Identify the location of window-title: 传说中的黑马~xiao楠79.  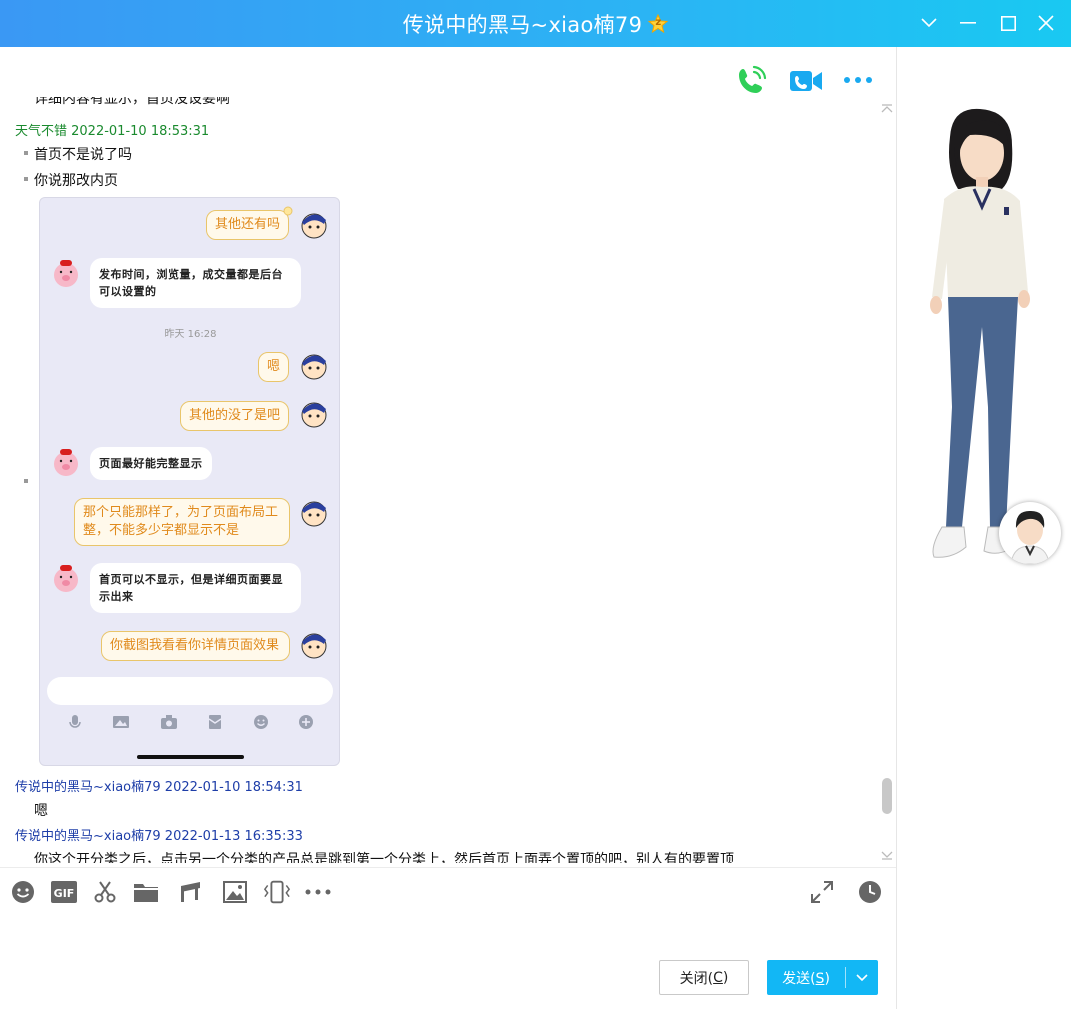
(522, 24).